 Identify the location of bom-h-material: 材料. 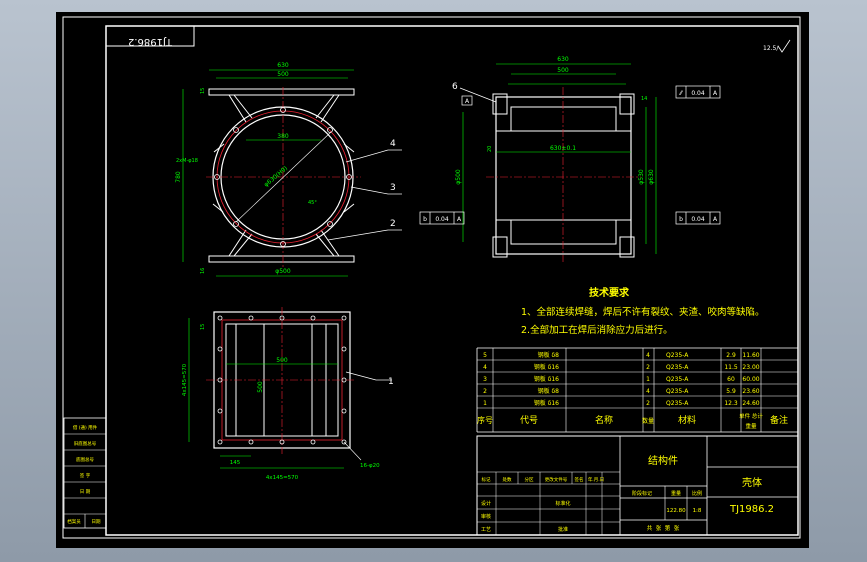
(687, 420).